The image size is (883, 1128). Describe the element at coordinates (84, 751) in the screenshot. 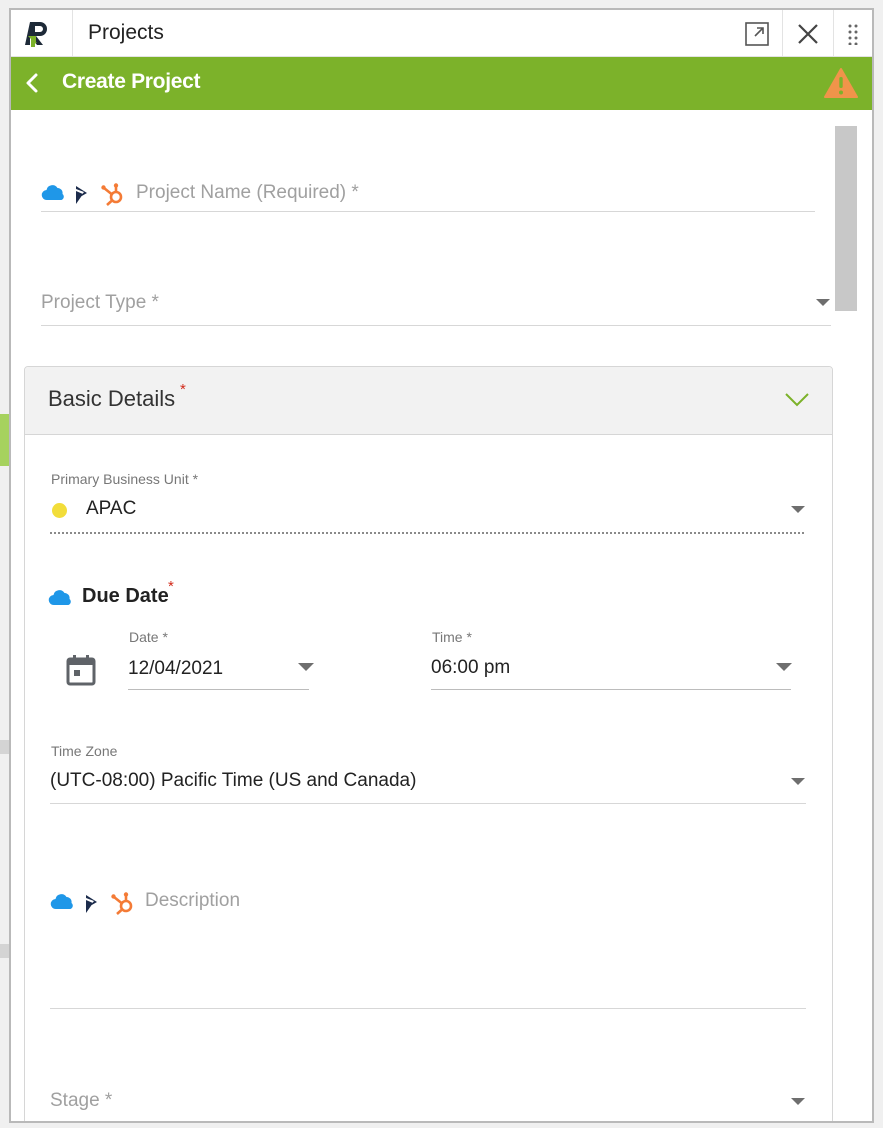

I see `time-zone-label: Time Zone` at that location.